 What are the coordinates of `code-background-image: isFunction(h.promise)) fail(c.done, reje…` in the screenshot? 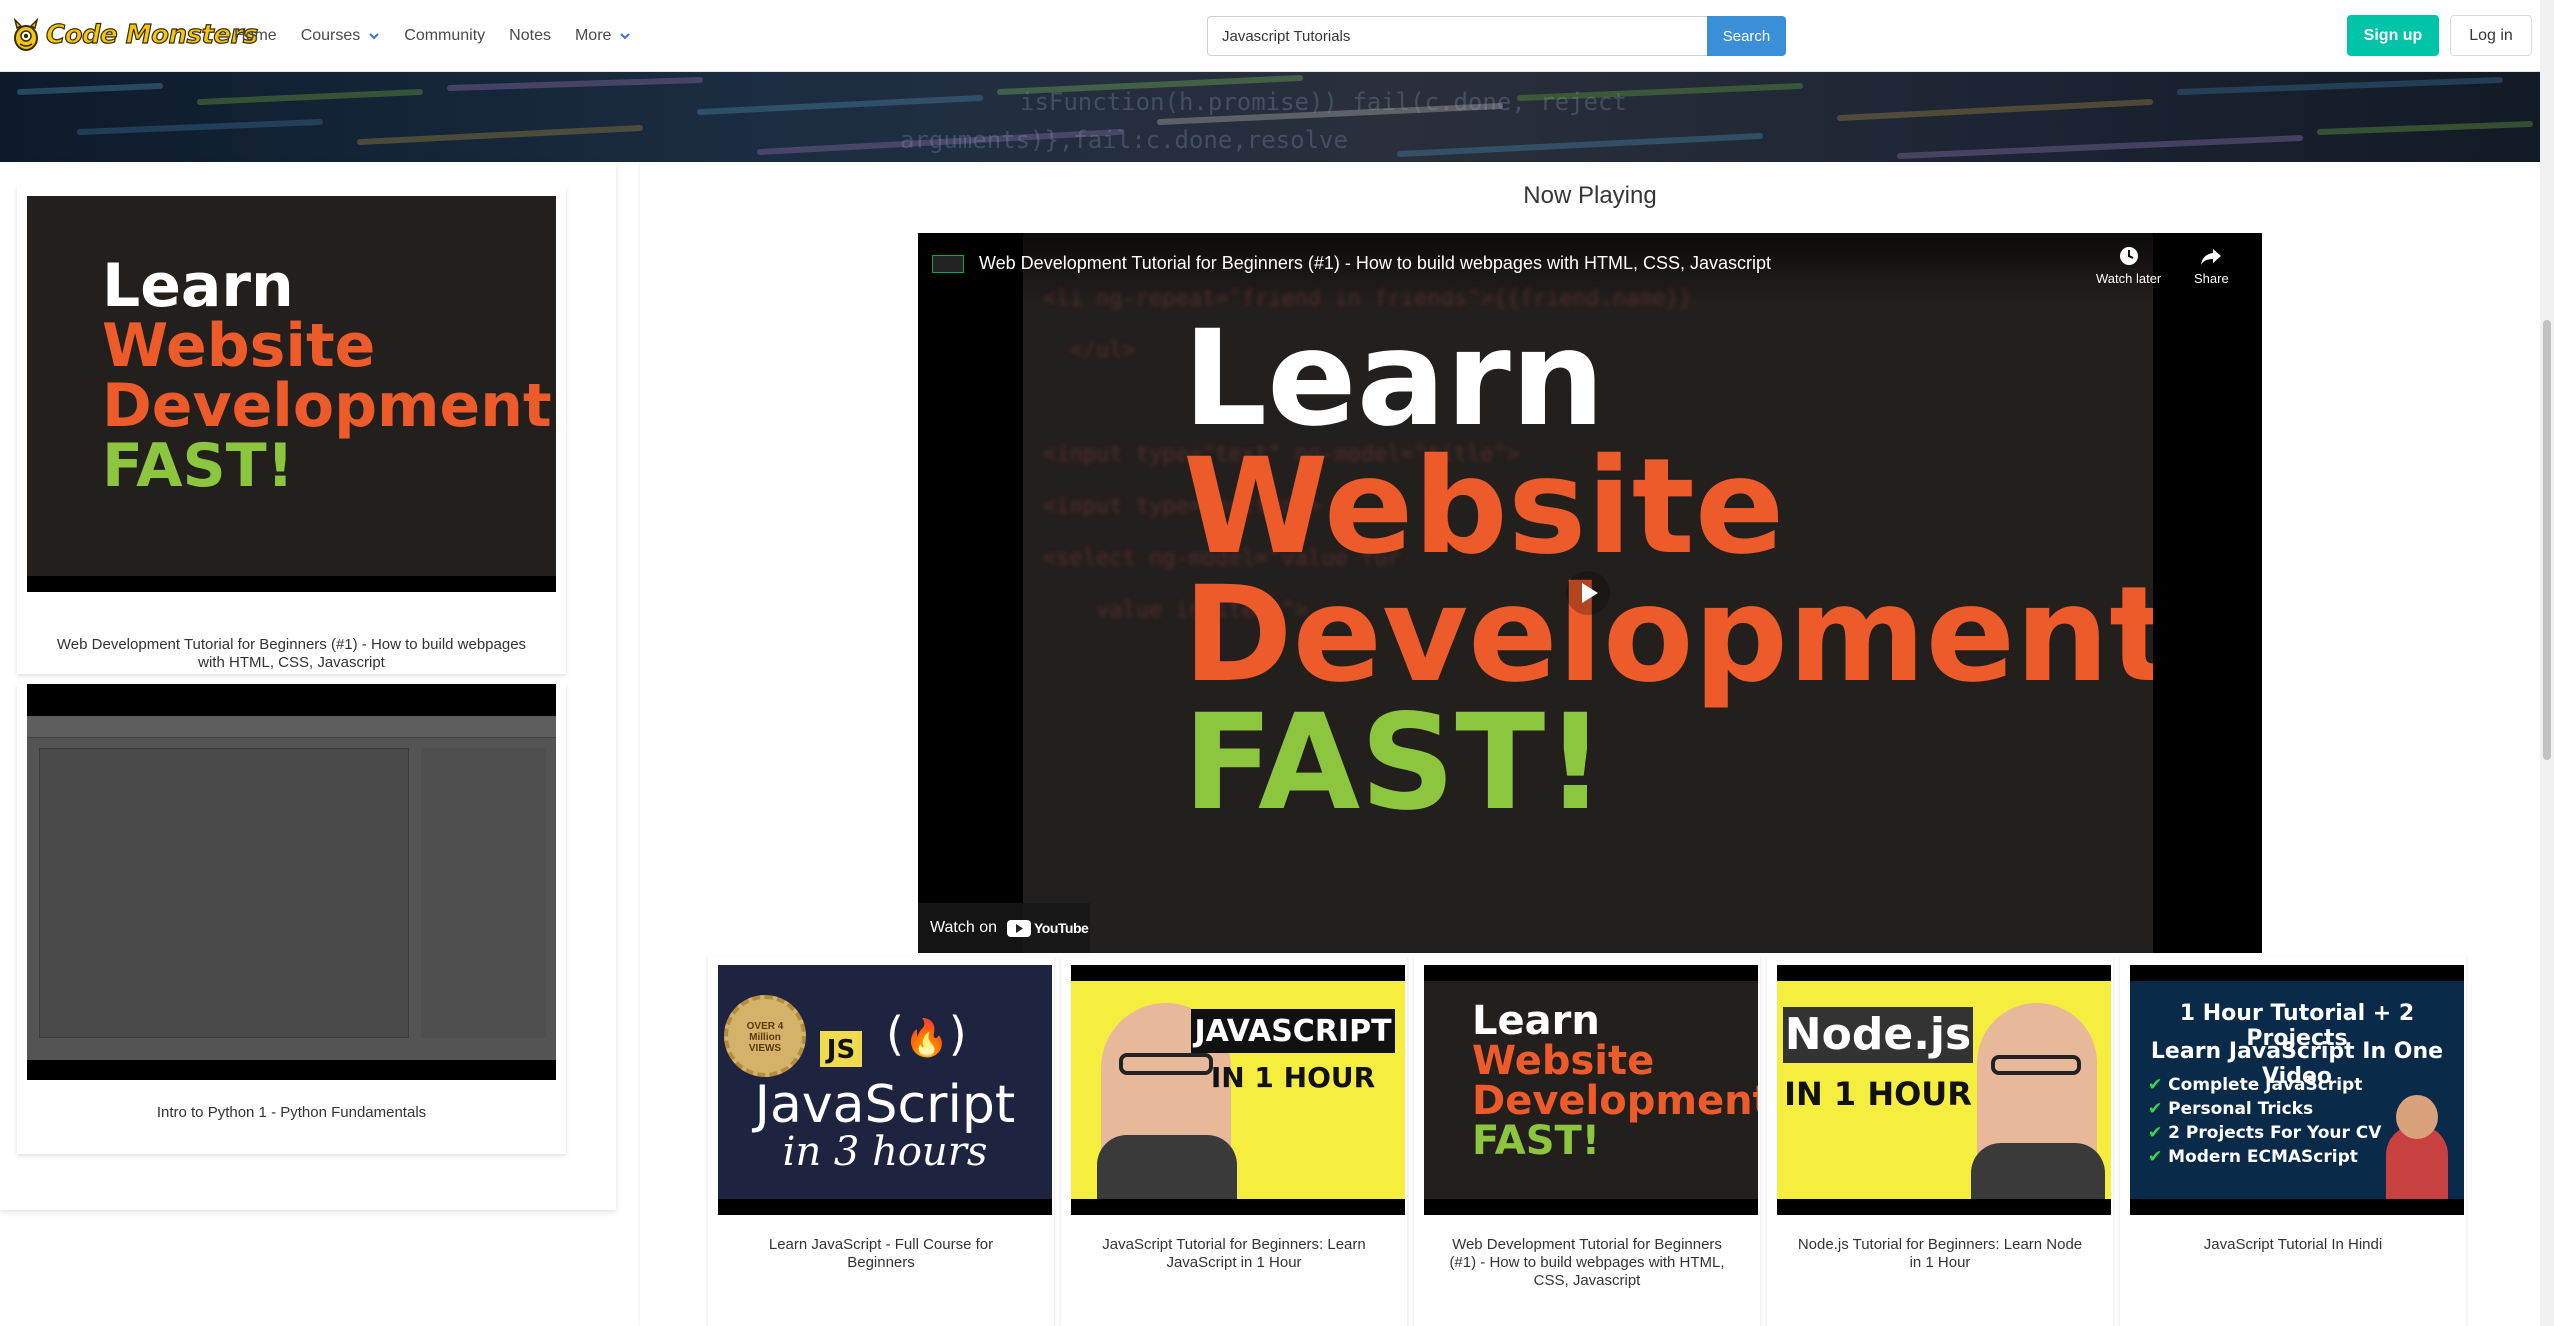 It's located at (1275, 117).